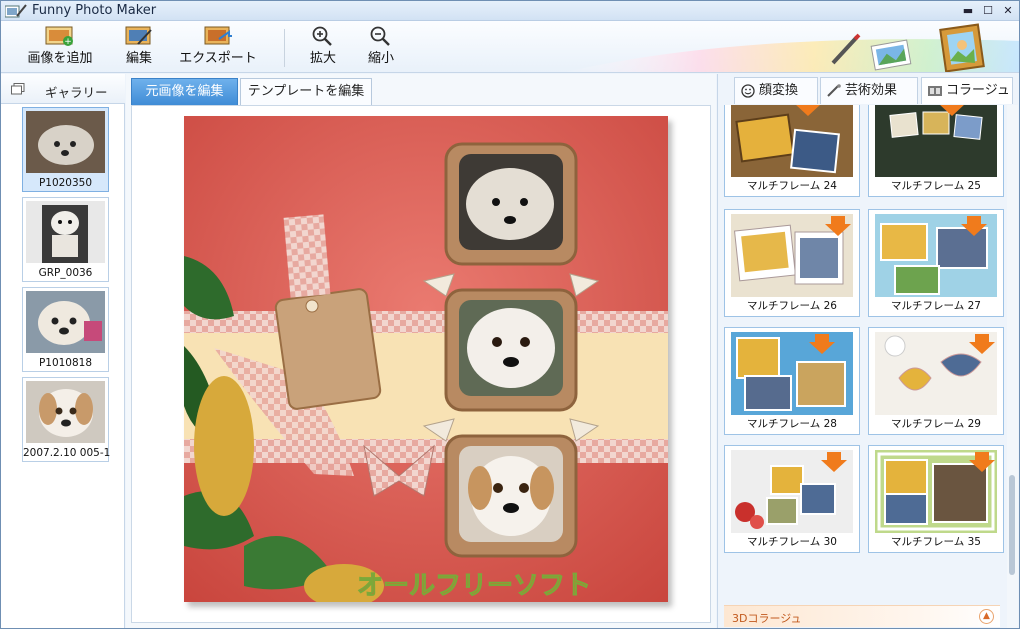 The height and width of the screenshot is (629, 1020). What do you see at coordinates (1012, 366) in the screenshot?
I see `frame-list-scrollbar` at bounding box center [1012, 366].